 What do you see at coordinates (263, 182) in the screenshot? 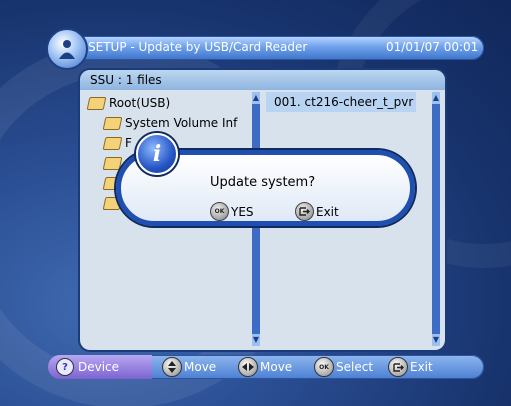
I see `dialog-message: Update system?` at bounding box center [263, 182].